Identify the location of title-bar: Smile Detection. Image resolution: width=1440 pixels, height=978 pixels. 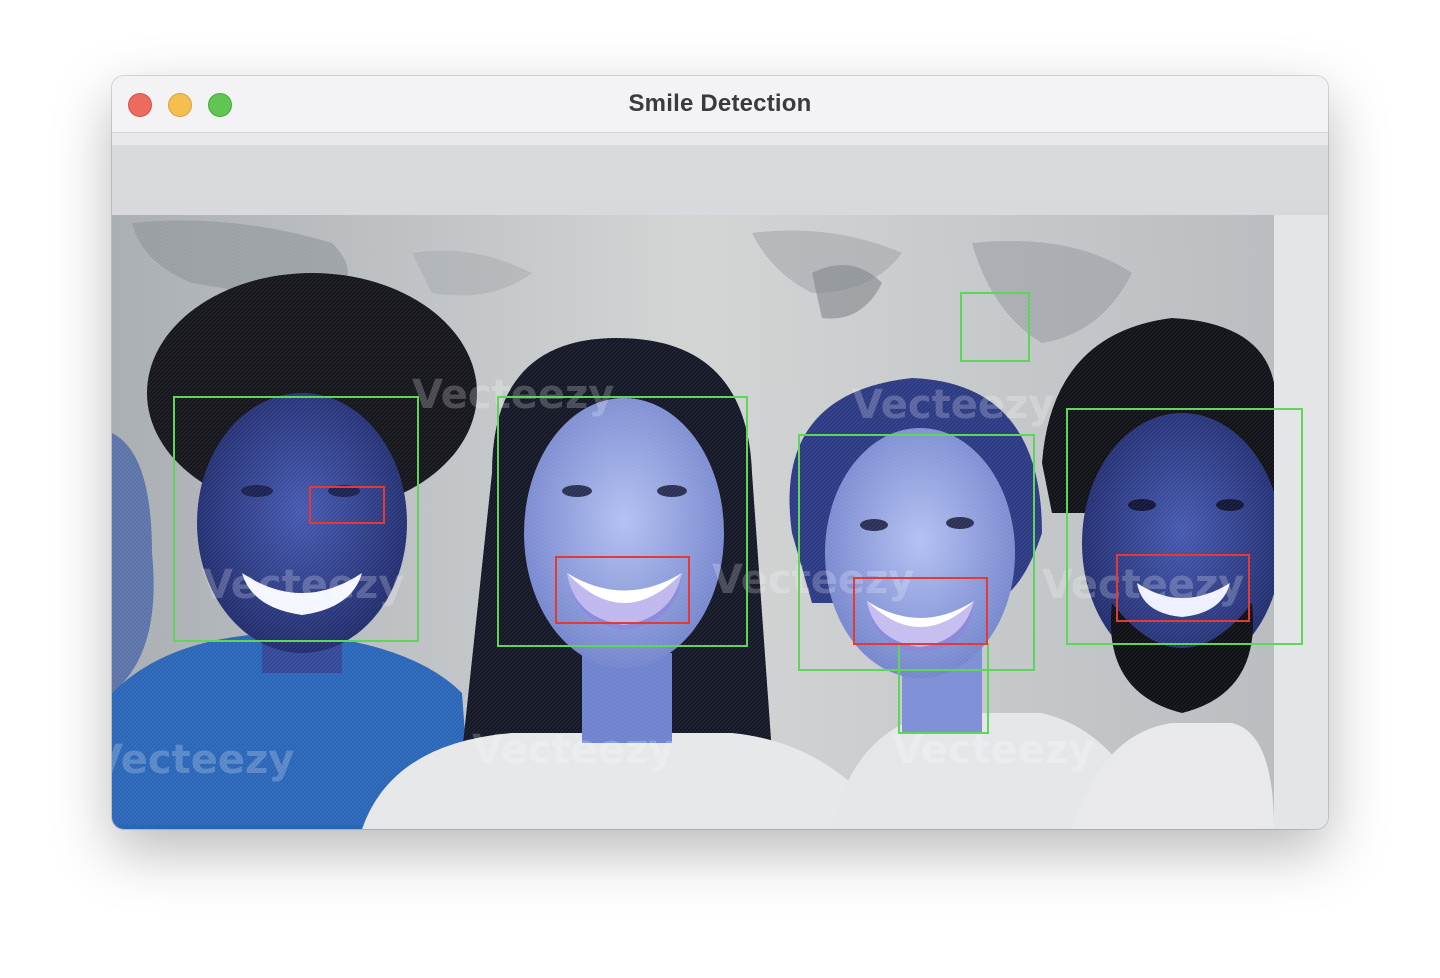
(720, 104).